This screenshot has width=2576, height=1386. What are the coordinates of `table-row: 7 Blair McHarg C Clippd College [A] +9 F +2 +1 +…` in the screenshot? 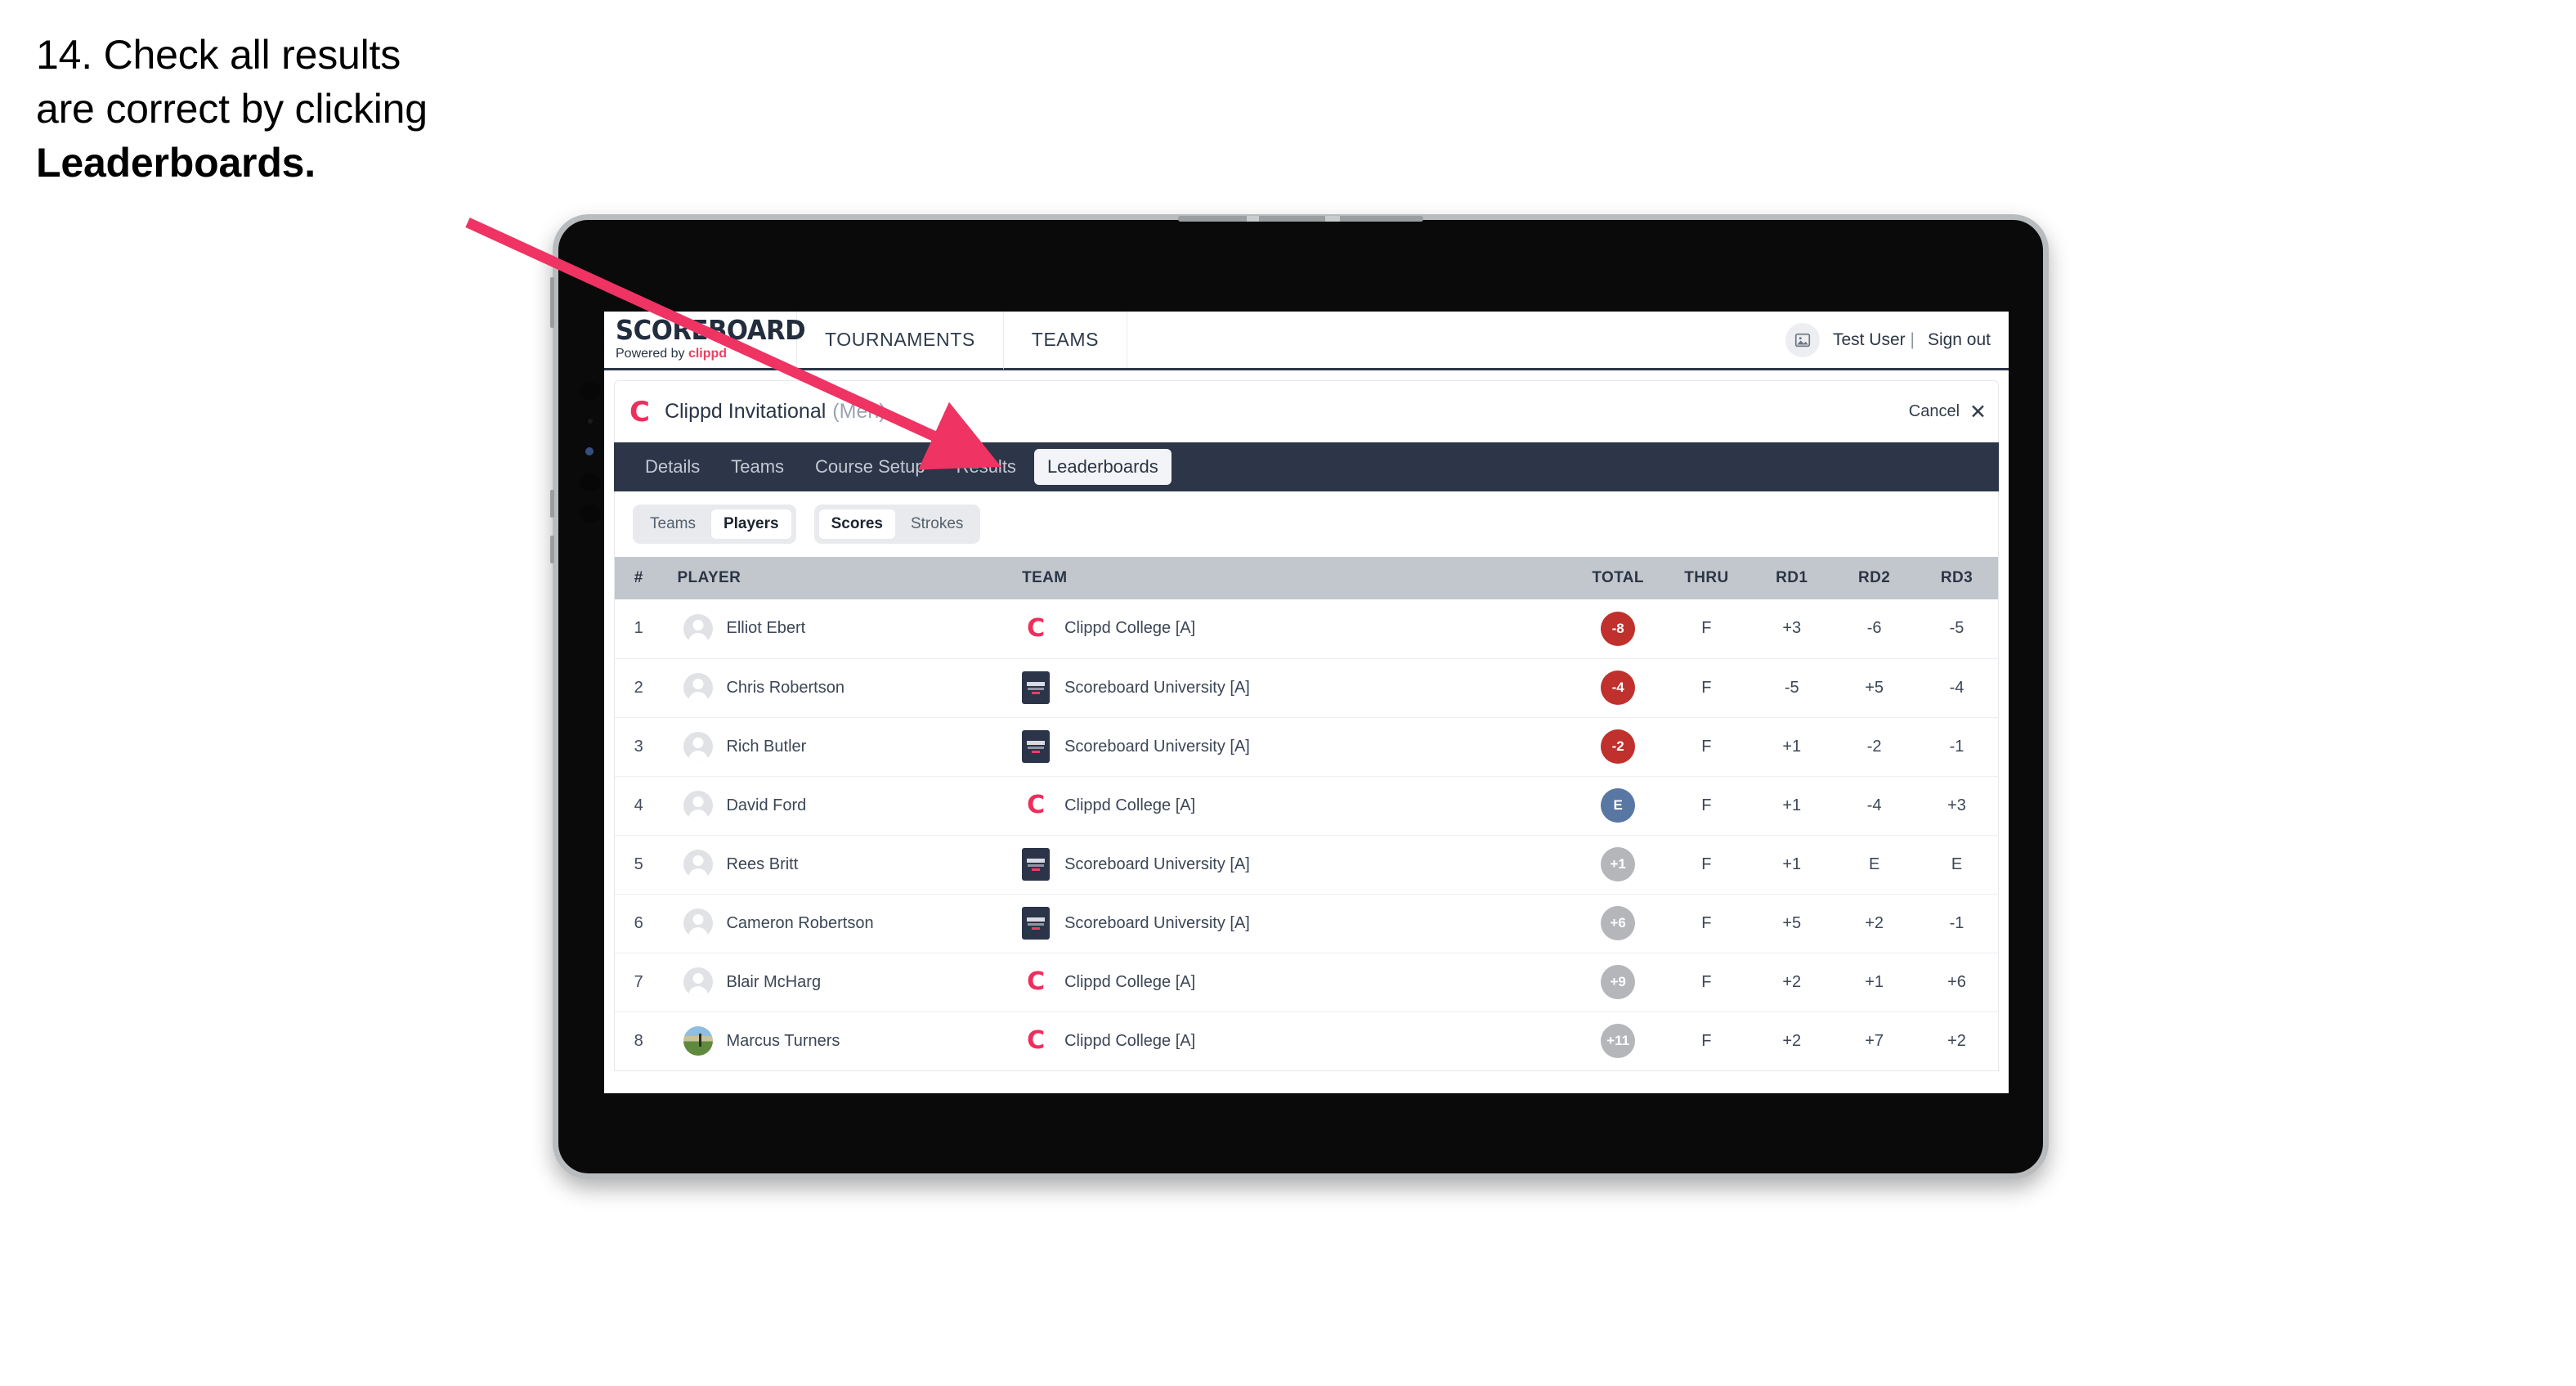 It's located at (1307, 982).